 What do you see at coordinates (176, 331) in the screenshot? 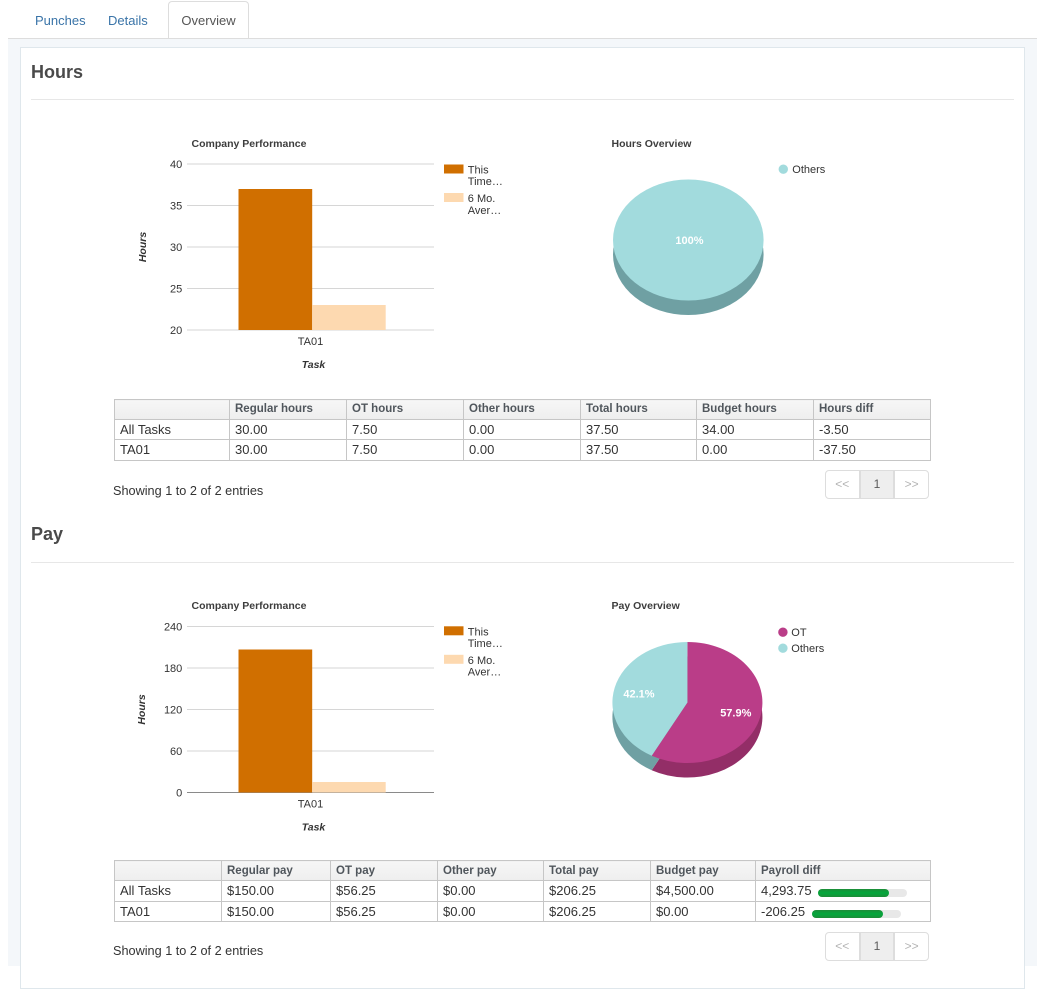
I see `svg-text: 20` at bounding box center [176, 331].